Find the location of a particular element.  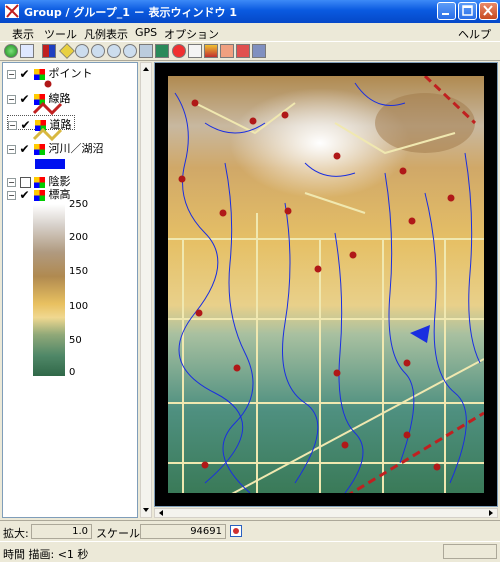

zoom-out-icon is located at coordinates (114, 51).